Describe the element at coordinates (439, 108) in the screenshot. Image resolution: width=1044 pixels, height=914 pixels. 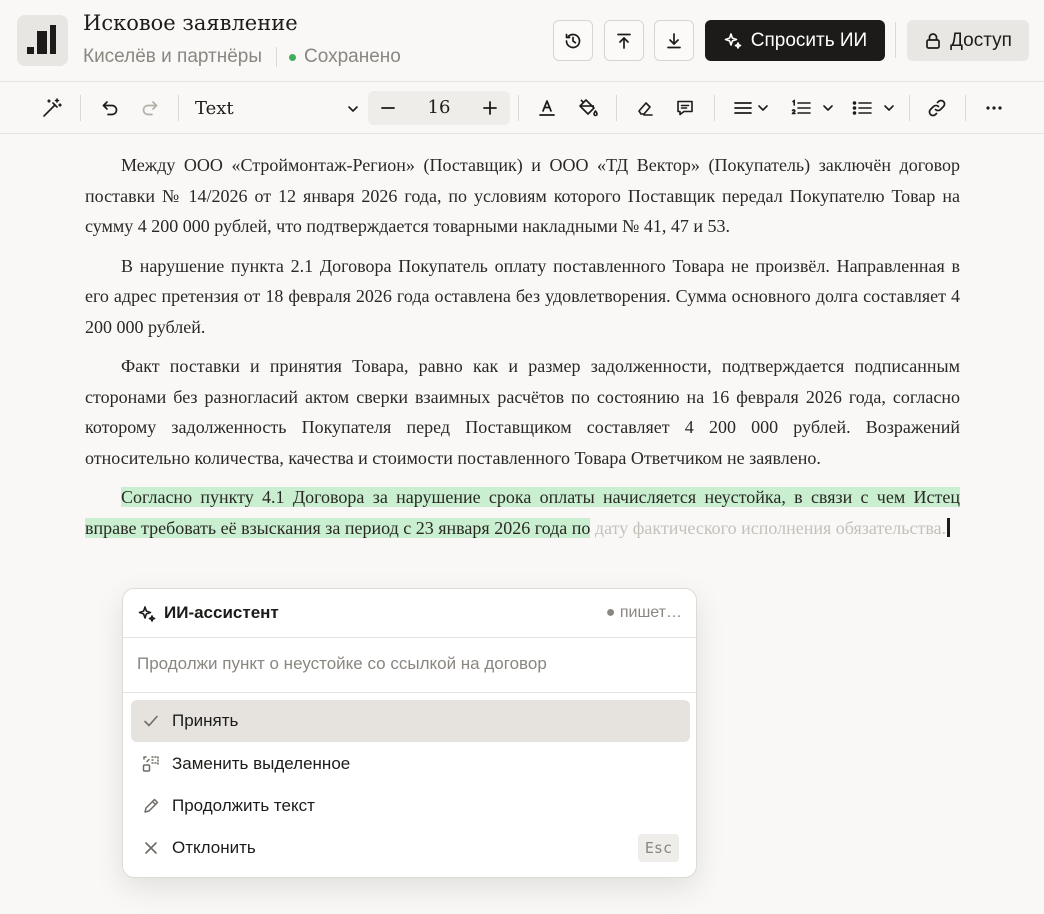
I see `font-size-stepper: 16` at that location.